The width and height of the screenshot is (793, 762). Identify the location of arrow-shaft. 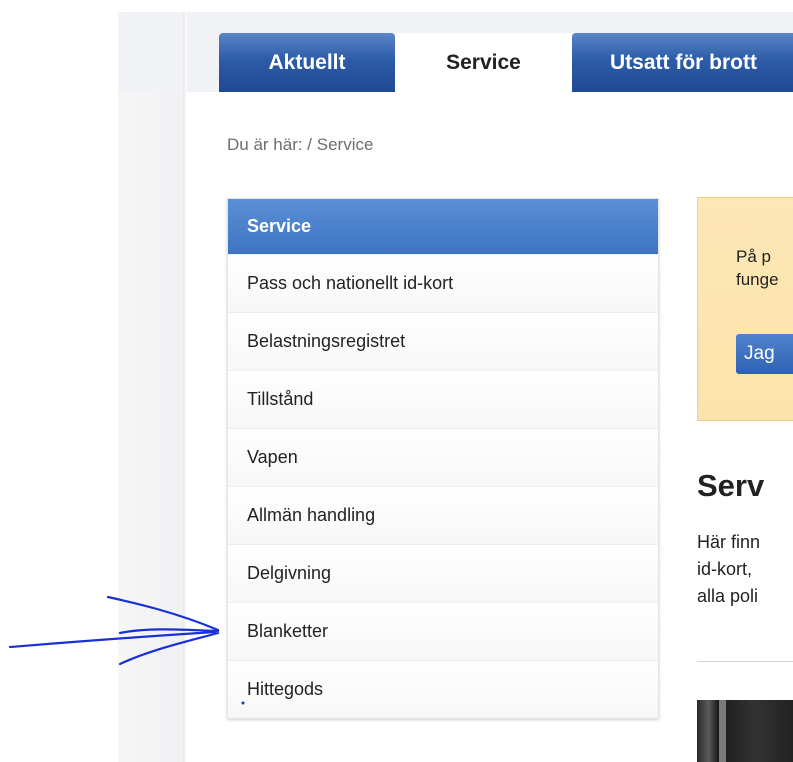
(112, 639).